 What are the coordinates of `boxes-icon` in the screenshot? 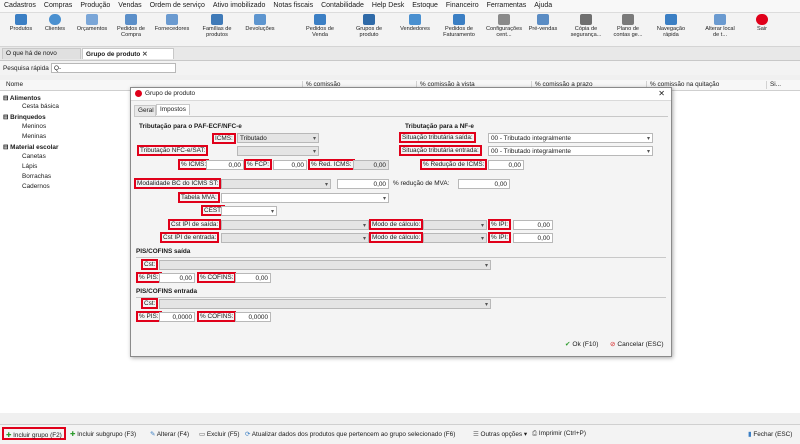 It's located at (217, 19).